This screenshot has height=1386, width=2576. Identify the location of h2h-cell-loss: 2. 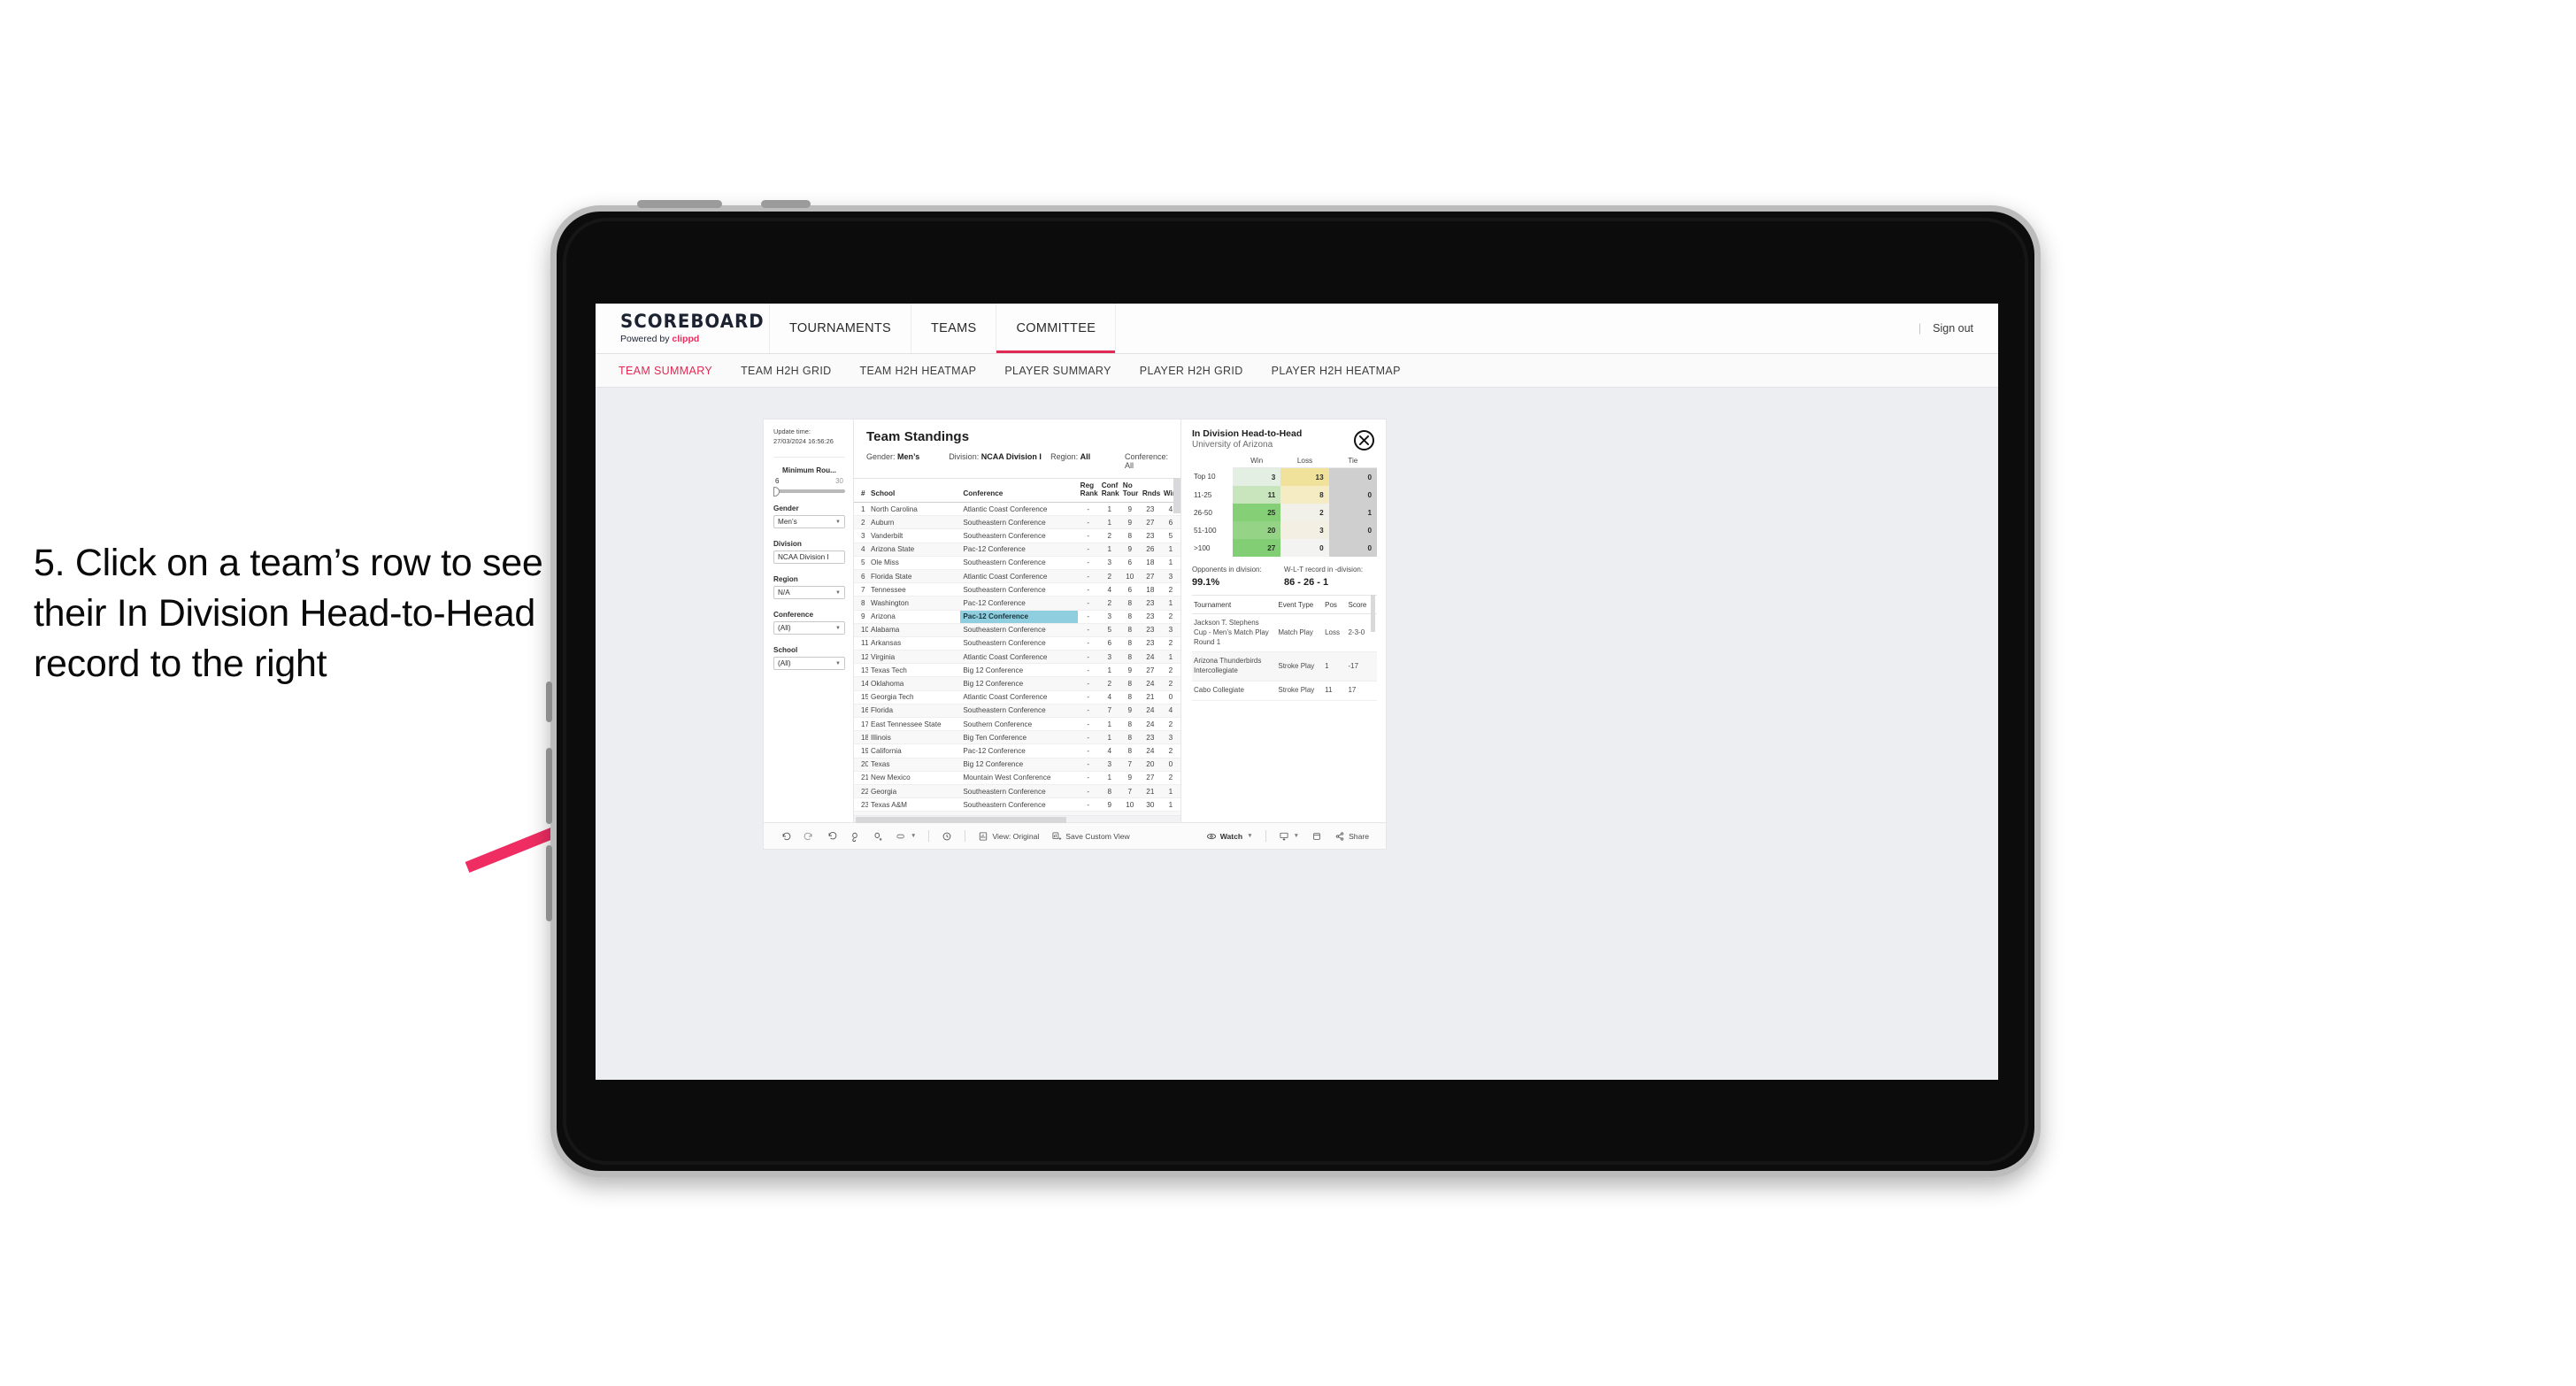
(1304, 512).